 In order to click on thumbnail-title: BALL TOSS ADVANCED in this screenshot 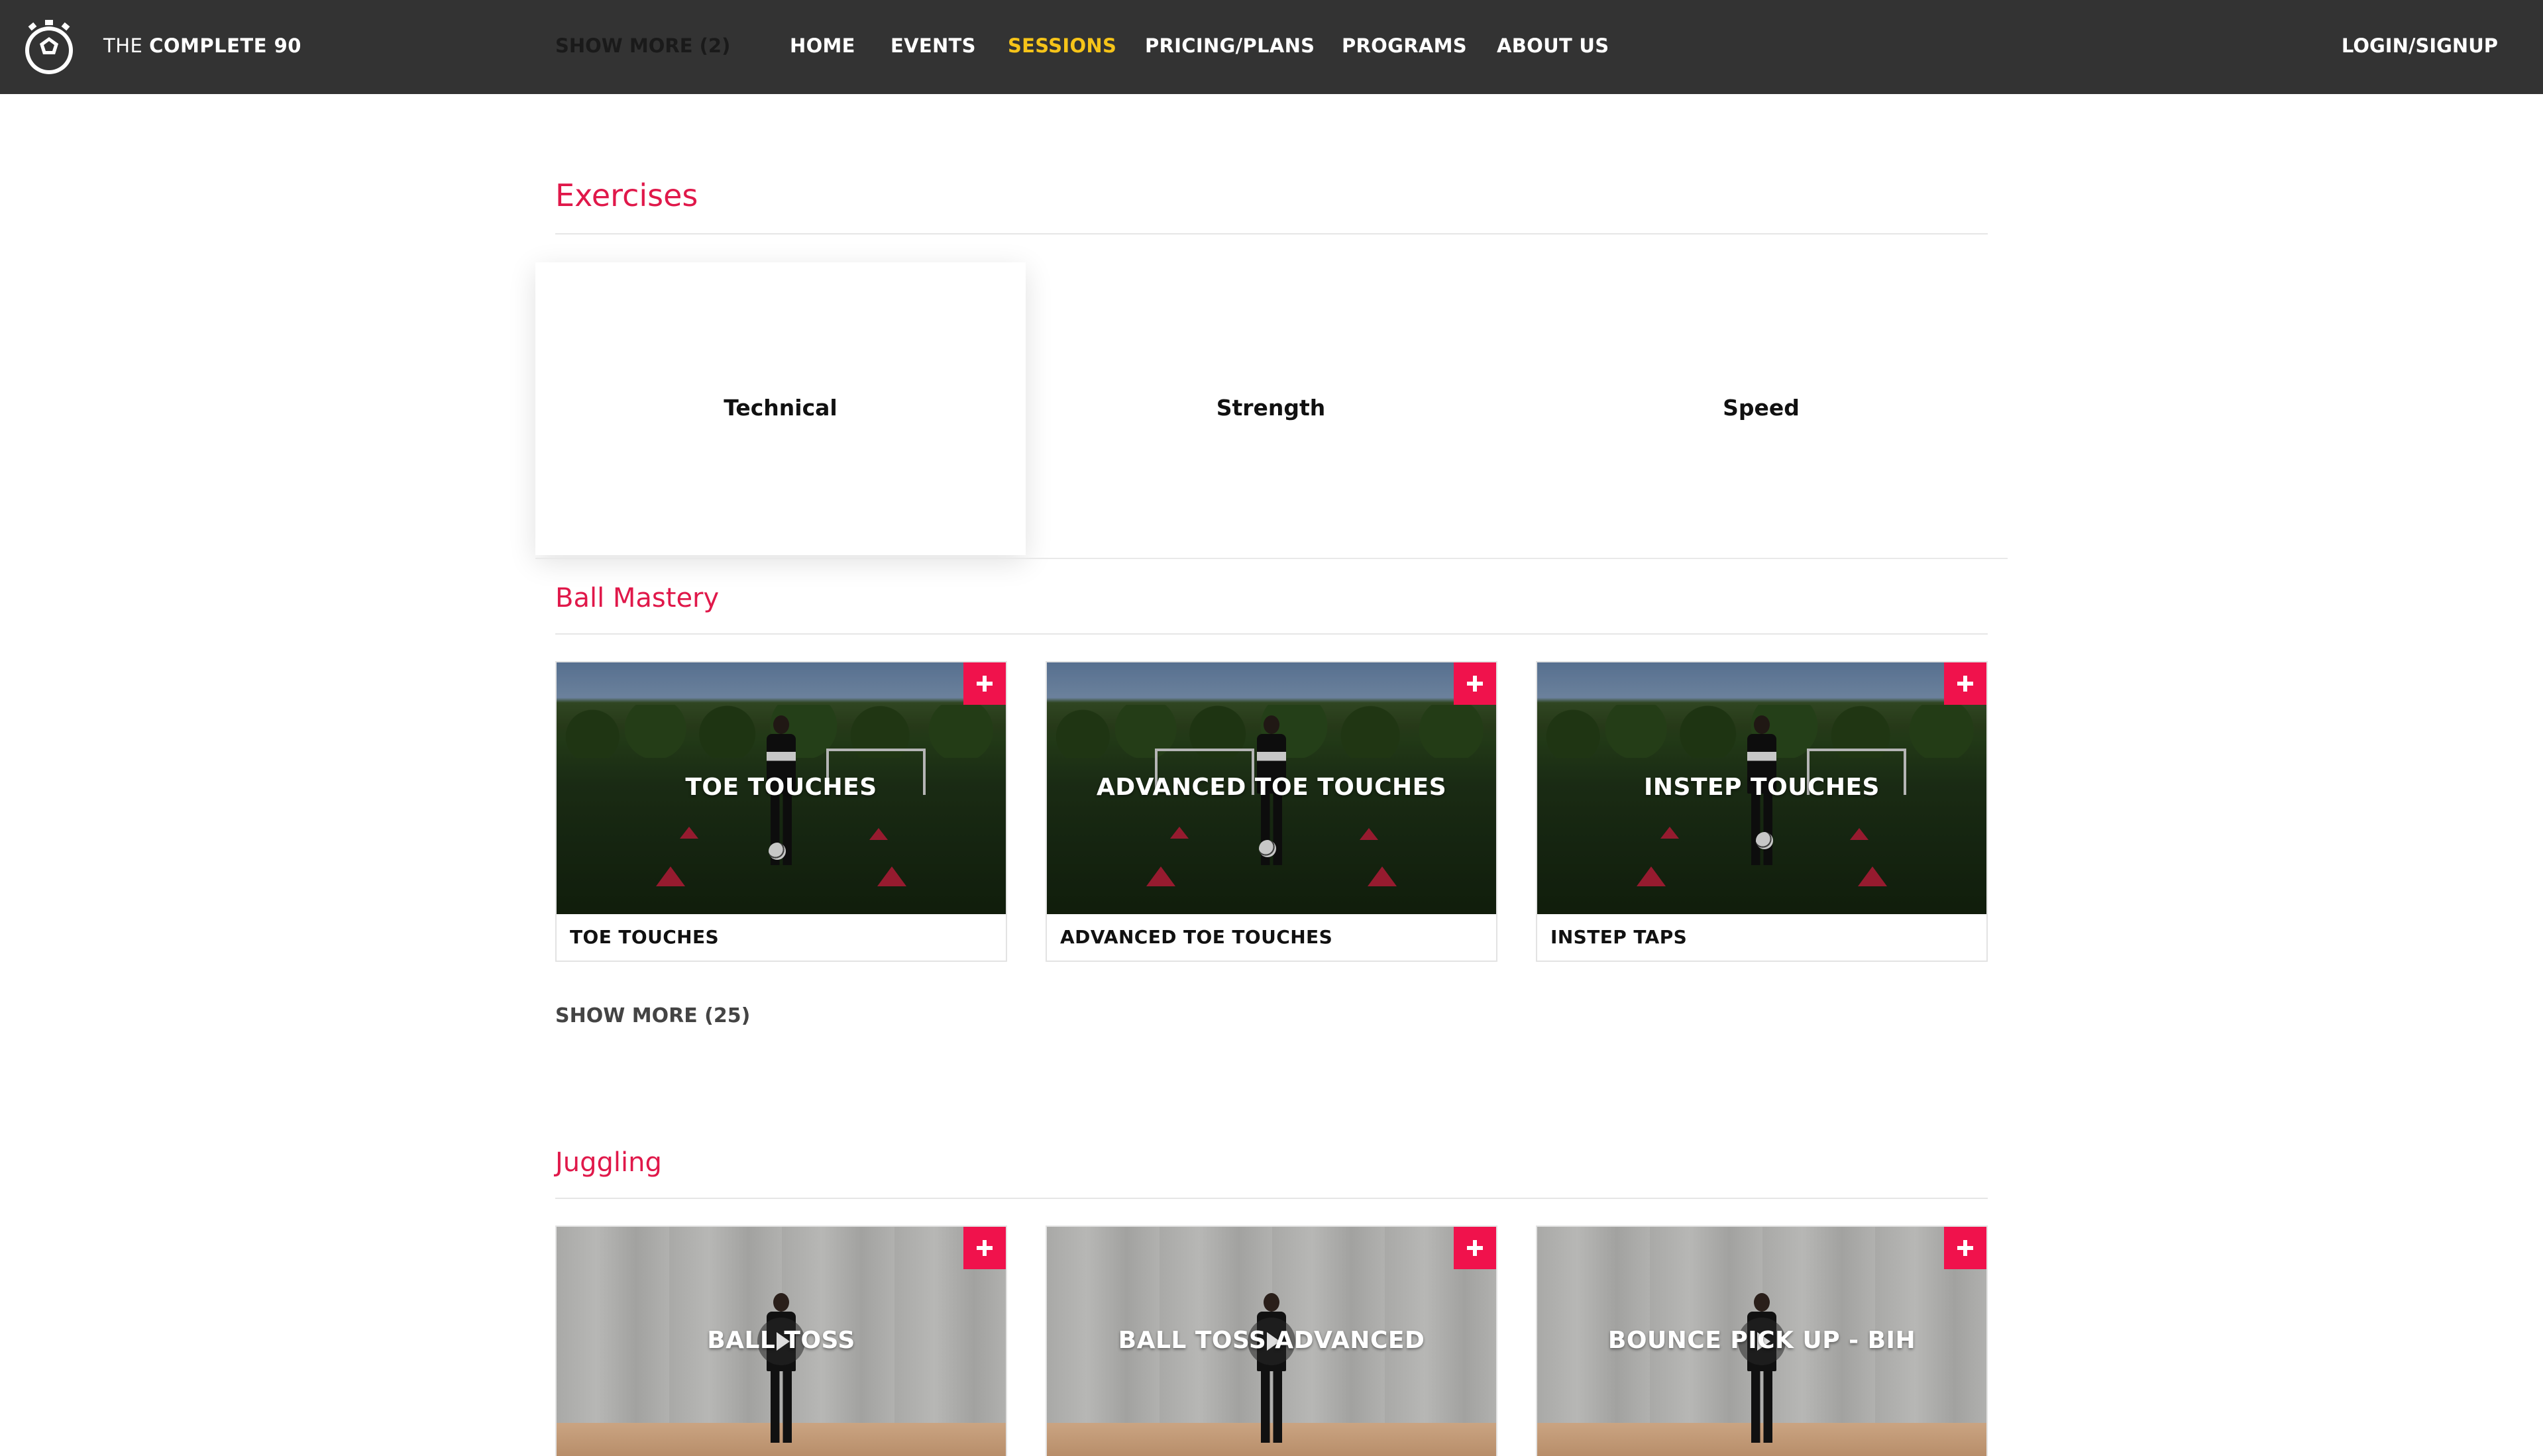, I will do `click(1271, 1340)`.